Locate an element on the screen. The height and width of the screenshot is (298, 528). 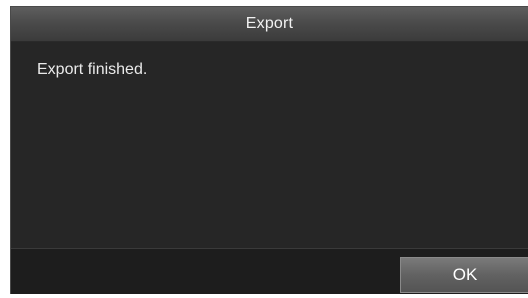
ok-button-label: OK is located at coordinates (465, 274).